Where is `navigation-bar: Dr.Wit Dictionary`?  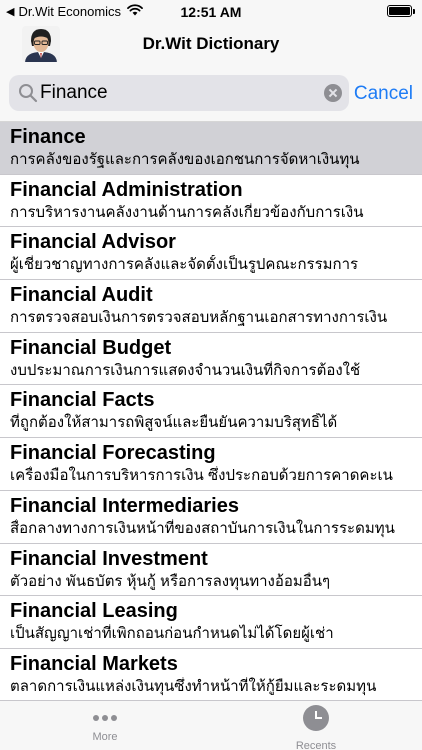 navigation-bar: Dr.Wit Dictionary is located at coordinates (211, 45).